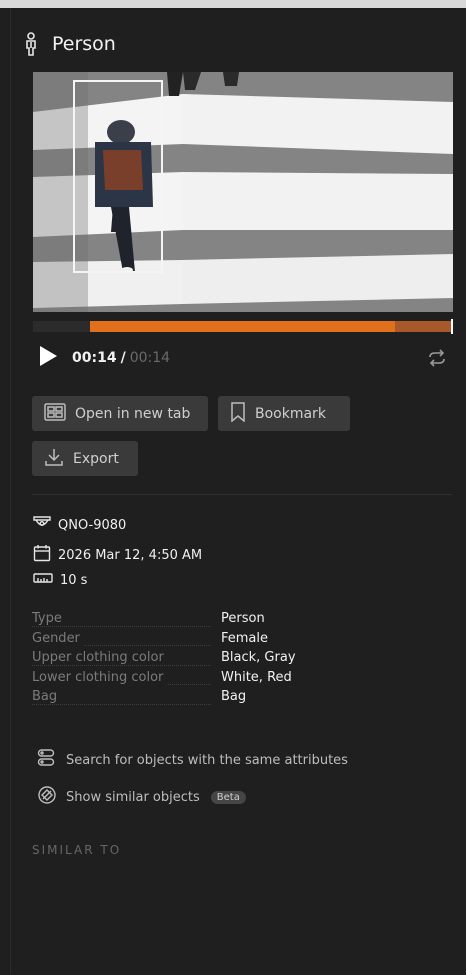  What do you see at coordinates (423, 326) in the screenshot?
I see `timeline-event-tail` at bounding box center [423, 326].